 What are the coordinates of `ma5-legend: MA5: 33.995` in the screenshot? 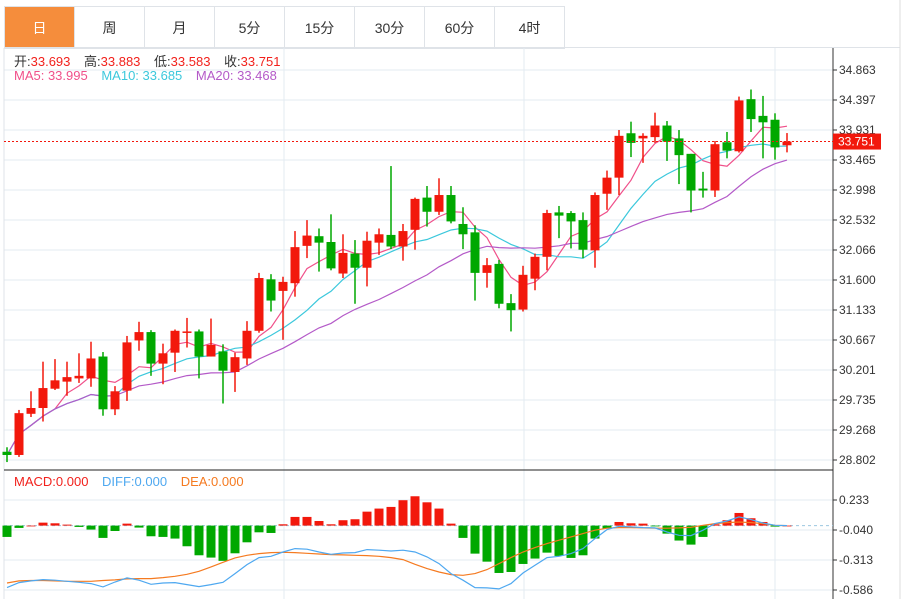 It's located at (51, 75).